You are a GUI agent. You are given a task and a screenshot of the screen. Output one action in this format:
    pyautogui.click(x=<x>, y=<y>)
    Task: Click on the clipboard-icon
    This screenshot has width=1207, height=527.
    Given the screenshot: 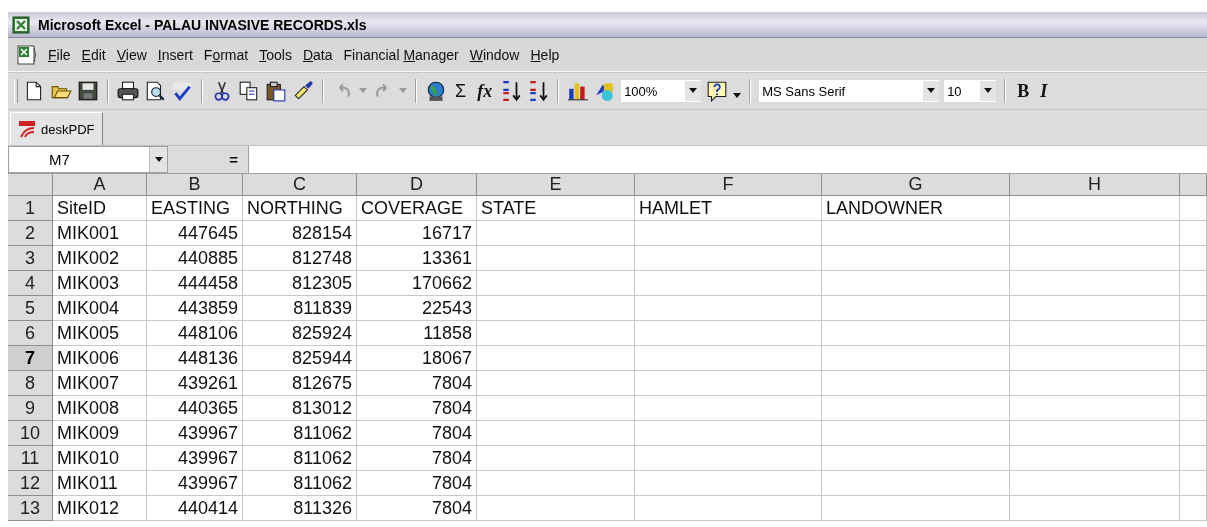 What is the action you would take?
    pyautogui.click(x=276, y=91)
    